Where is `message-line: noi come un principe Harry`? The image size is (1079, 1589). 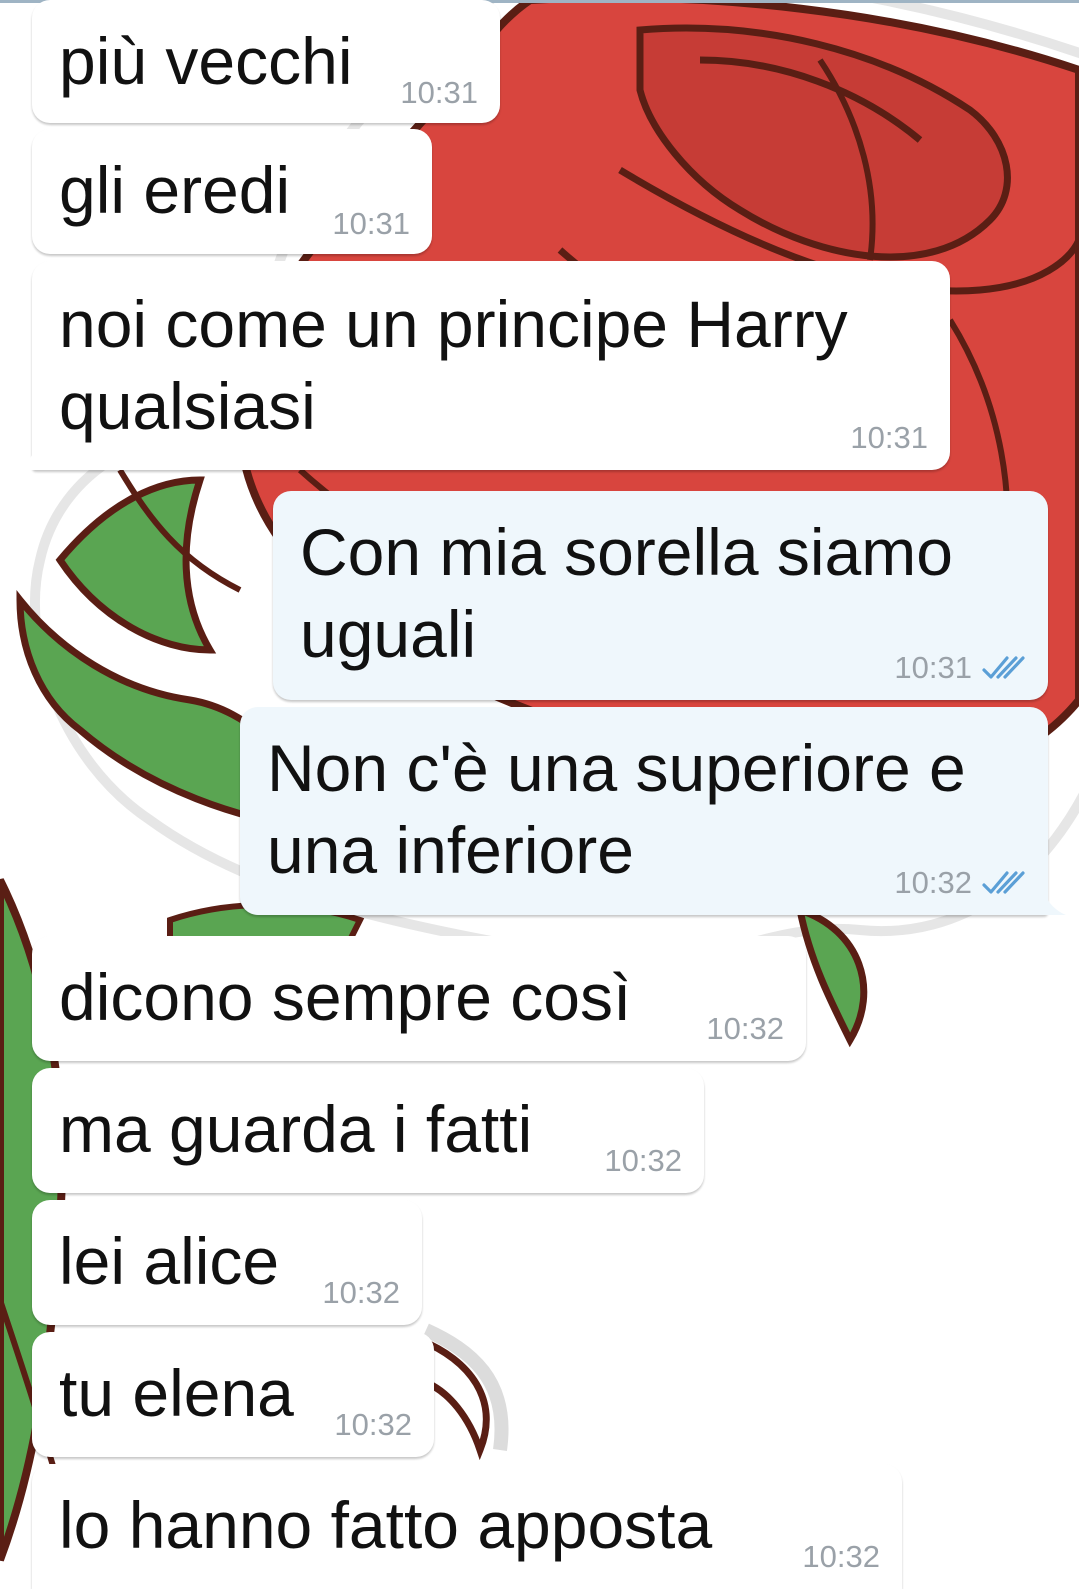 message-line: noi come un principe Harry is located at coordinates (453, 324).